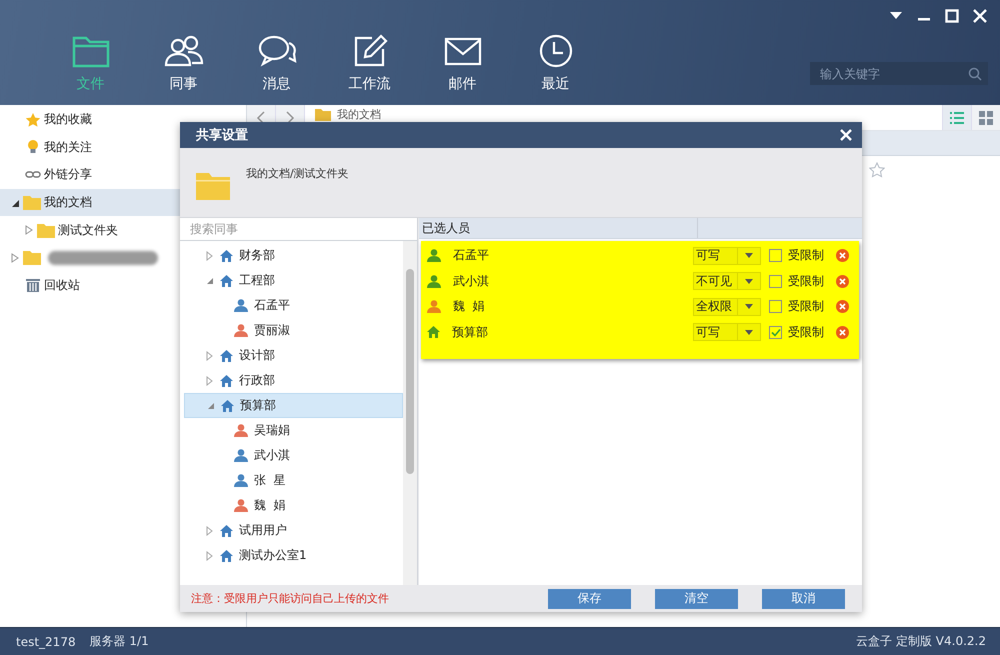 This screenshot has height=655, width=1000. What do you see at coordinates (184, 51) in the screenshot?
I see `people-icon` at bounding box center [184, 51].